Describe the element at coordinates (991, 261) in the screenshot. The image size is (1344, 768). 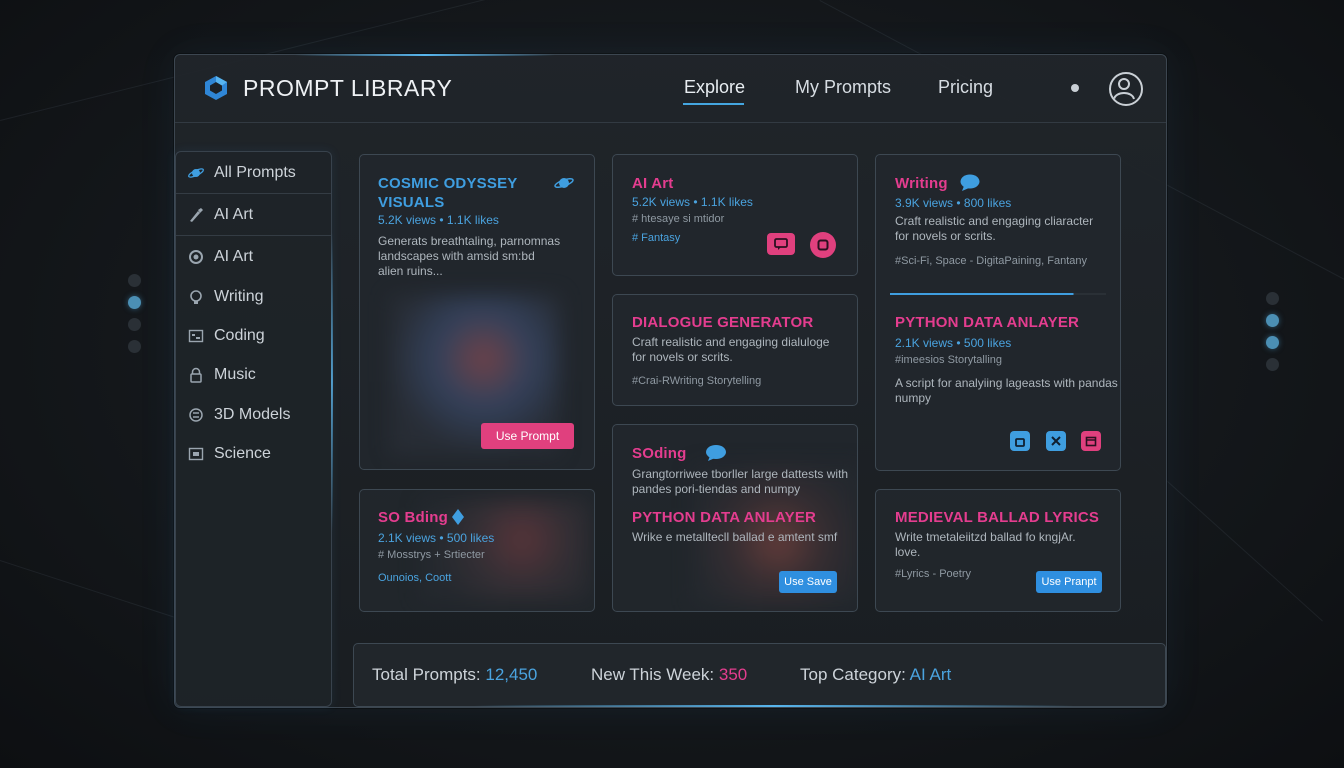
I see `card-tags: #Sci-Fi, Space - DigitaPaining, Fantany` at that location.